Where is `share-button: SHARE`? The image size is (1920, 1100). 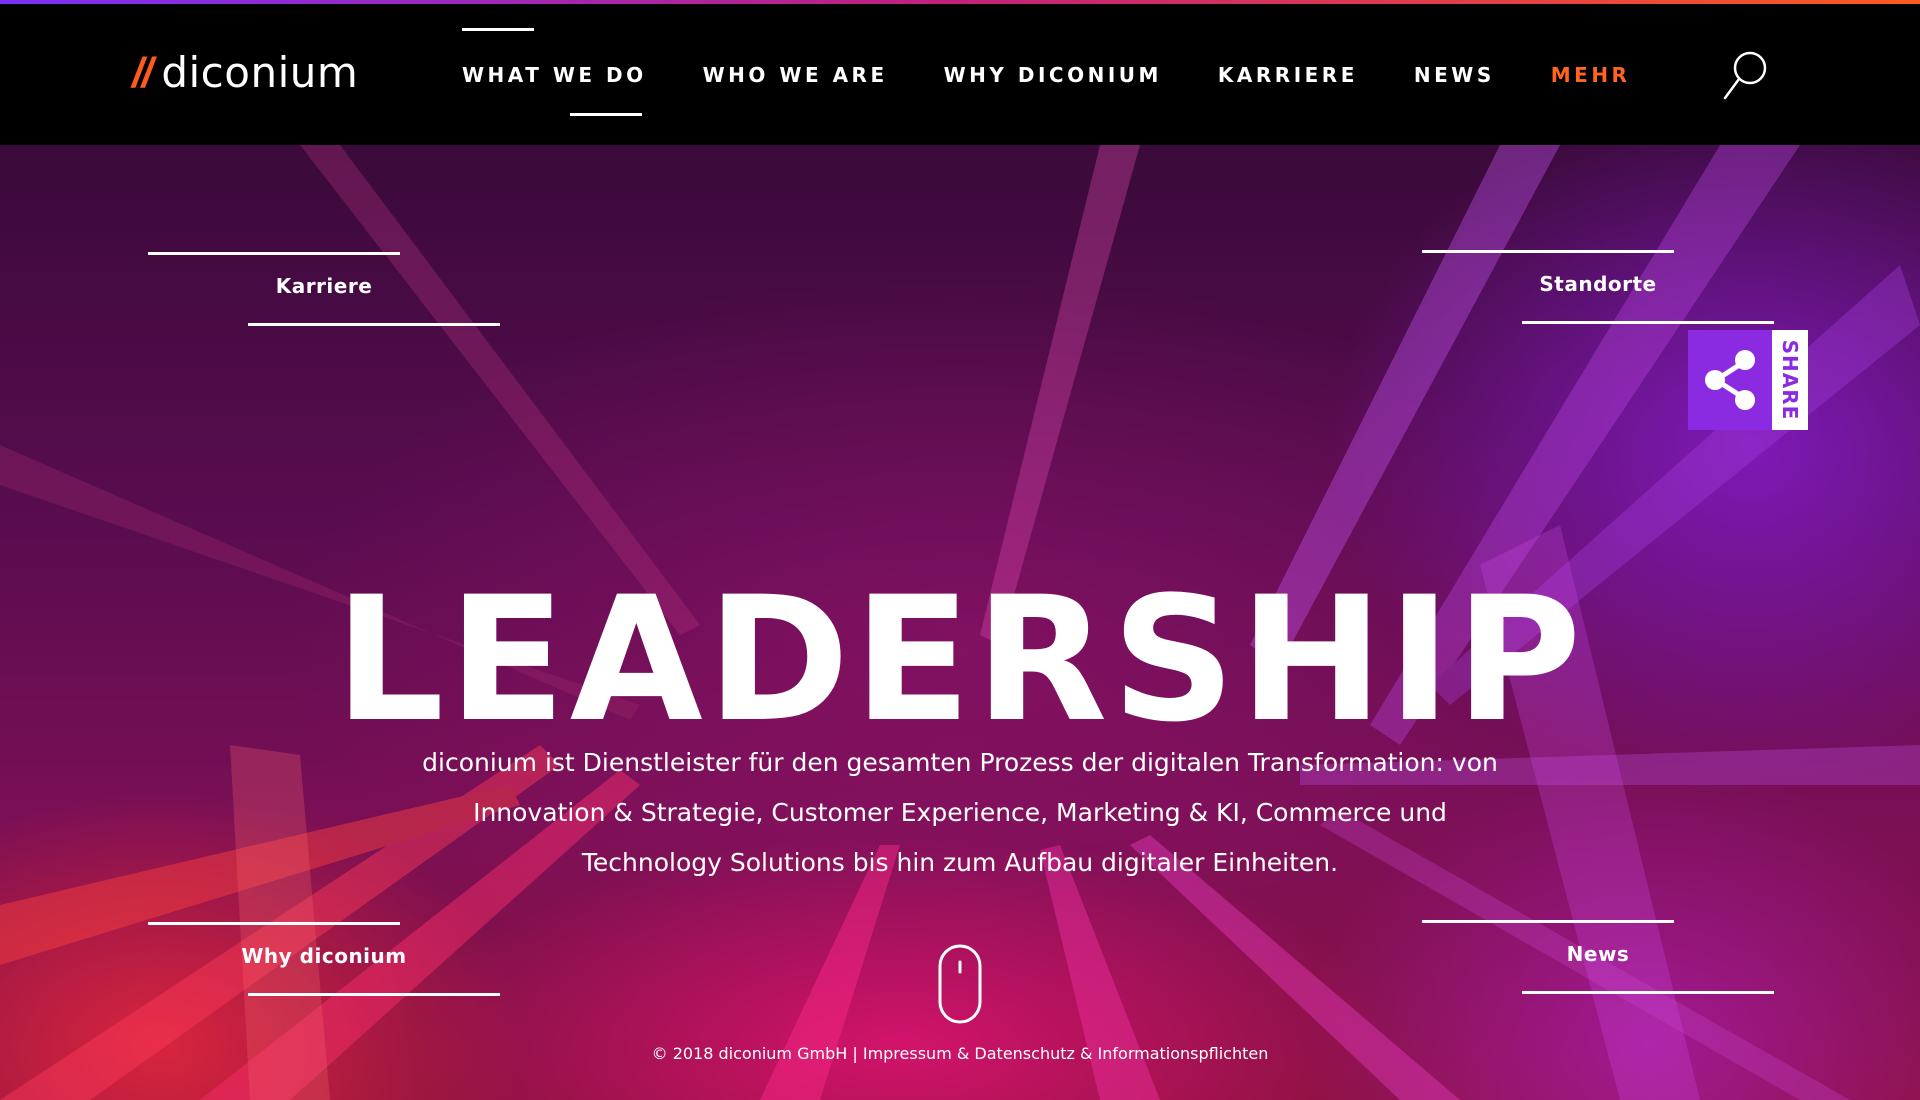 share-button: SHARE is located at coordinates (1748, 380).